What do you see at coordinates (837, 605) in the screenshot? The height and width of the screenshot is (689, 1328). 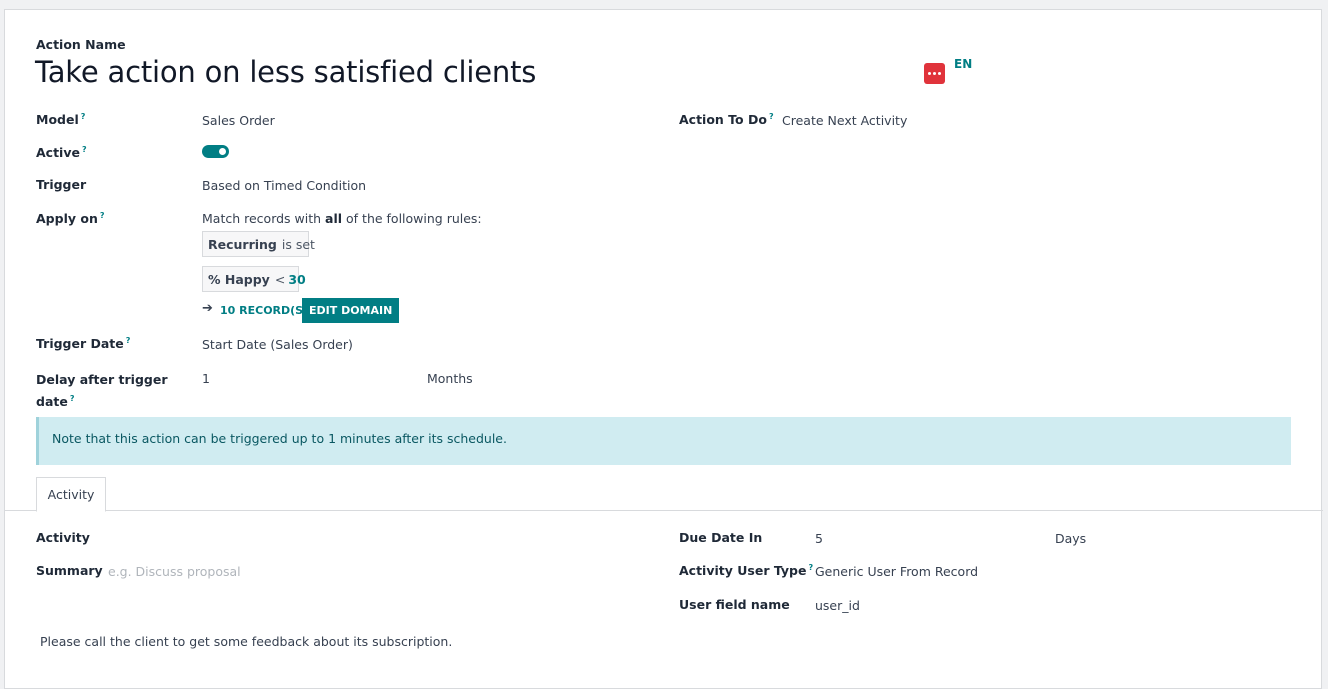 I see `user-field-name-input: user_id` at bounding box center [837, 605].